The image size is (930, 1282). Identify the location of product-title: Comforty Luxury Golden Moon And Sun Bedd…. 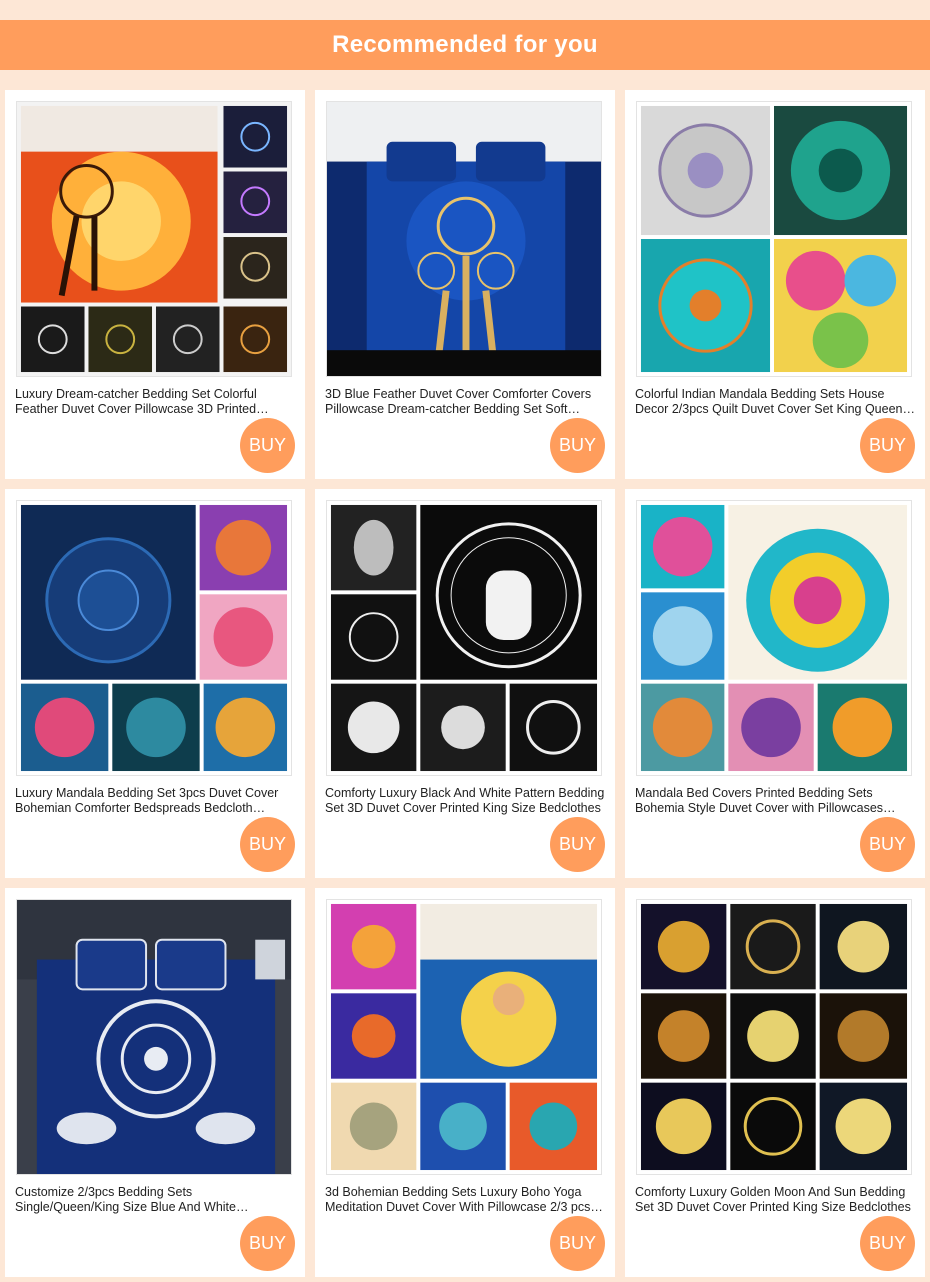
(776, 1200).